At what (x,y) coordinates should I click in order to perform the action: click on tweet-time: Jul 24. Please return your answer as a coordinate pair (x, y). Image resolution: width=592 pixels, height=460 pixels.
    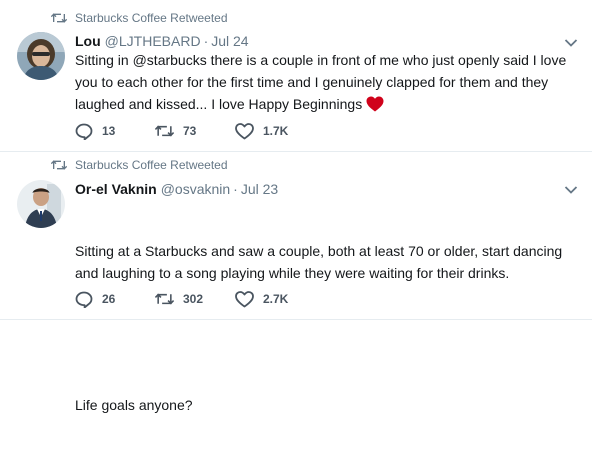
    Looking at the image, I should click on (229, 41).